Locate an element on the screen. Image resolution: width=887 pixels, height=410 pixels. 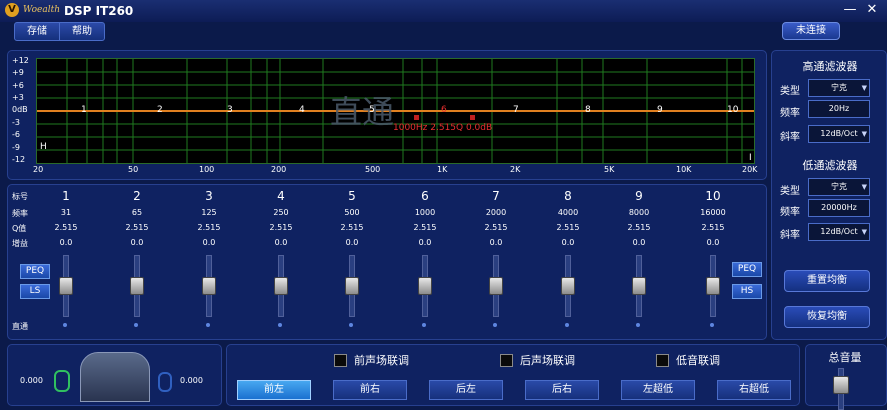
minimize-button: — is located at coordinates (850, 10).